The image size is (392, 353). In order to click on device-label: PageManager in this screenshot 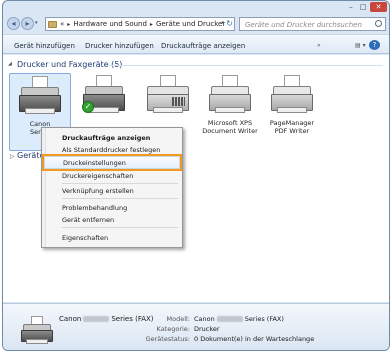, I will do `click(292, 123)`.